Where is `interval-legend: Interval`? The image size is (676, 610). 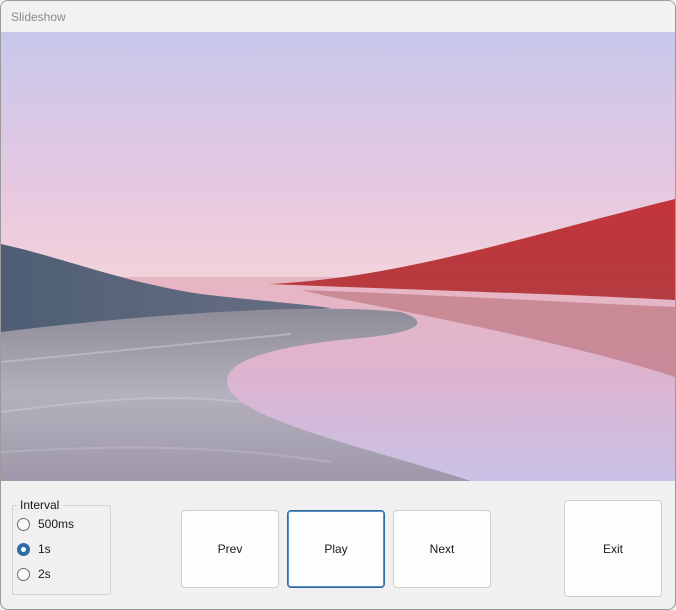 interval-legend: Interval is located at coordinates (40, 505).